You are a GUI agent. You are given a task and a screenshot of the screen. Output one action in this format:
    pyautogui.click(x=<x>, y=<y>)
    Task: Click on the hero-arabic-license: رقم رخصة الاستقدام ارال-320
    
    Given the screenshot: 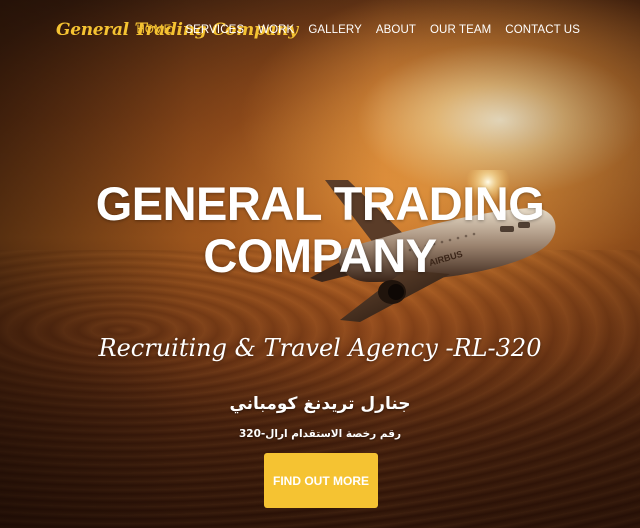 What is the action you would take?
    pyautogui.click(x=320, y=434)
    